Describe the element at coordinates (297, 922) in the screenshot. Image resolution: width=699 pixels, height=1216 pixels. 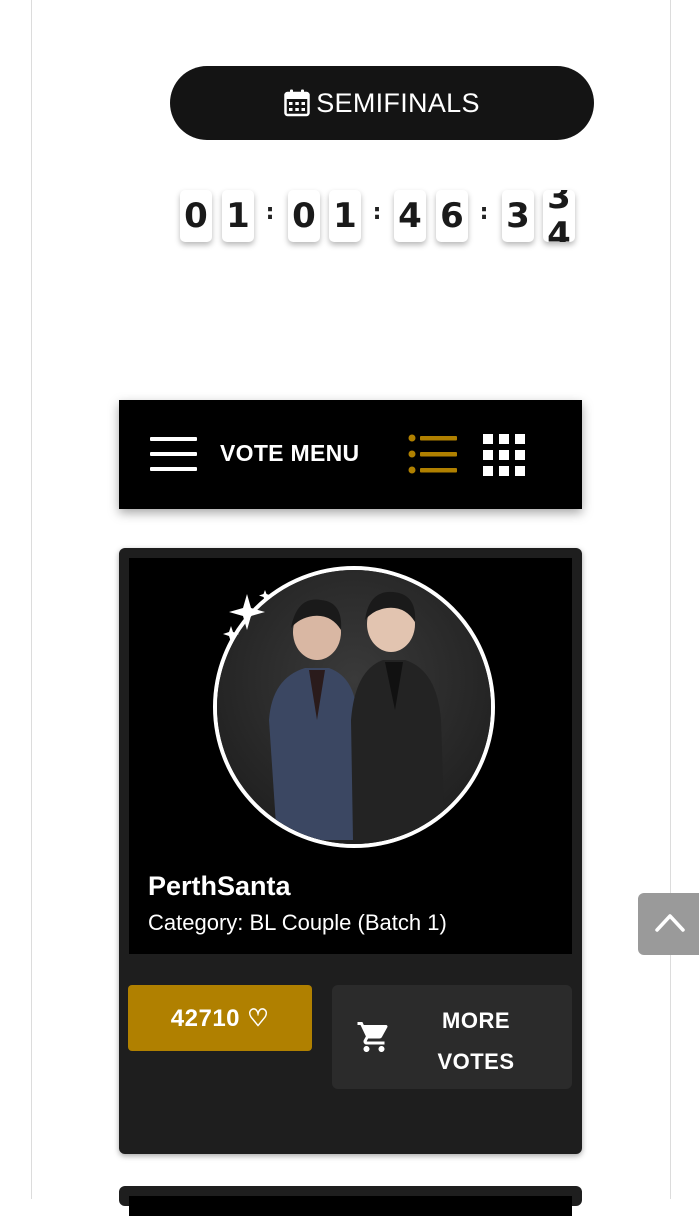
I see `nominee-category: Category: BL Couple (Batch 1)` at that location.